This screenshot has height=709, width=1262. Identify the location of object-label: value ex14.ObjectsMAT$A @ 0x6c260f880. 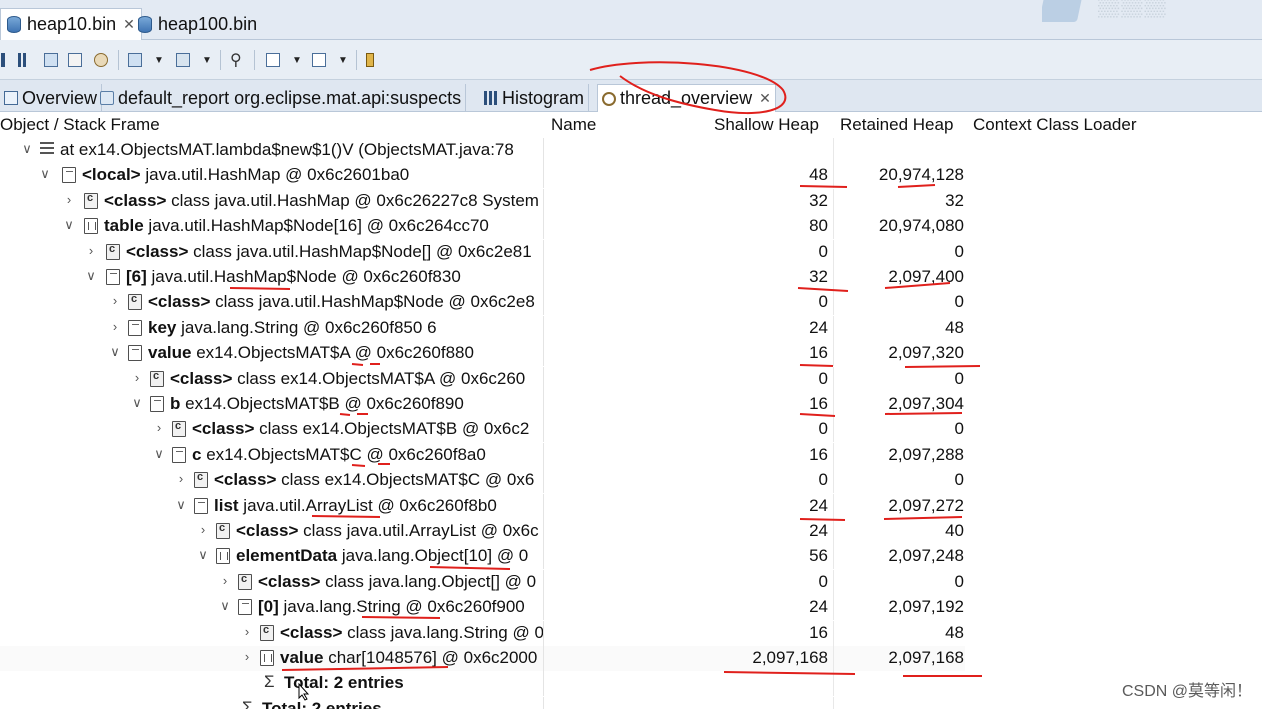
(311, 353).